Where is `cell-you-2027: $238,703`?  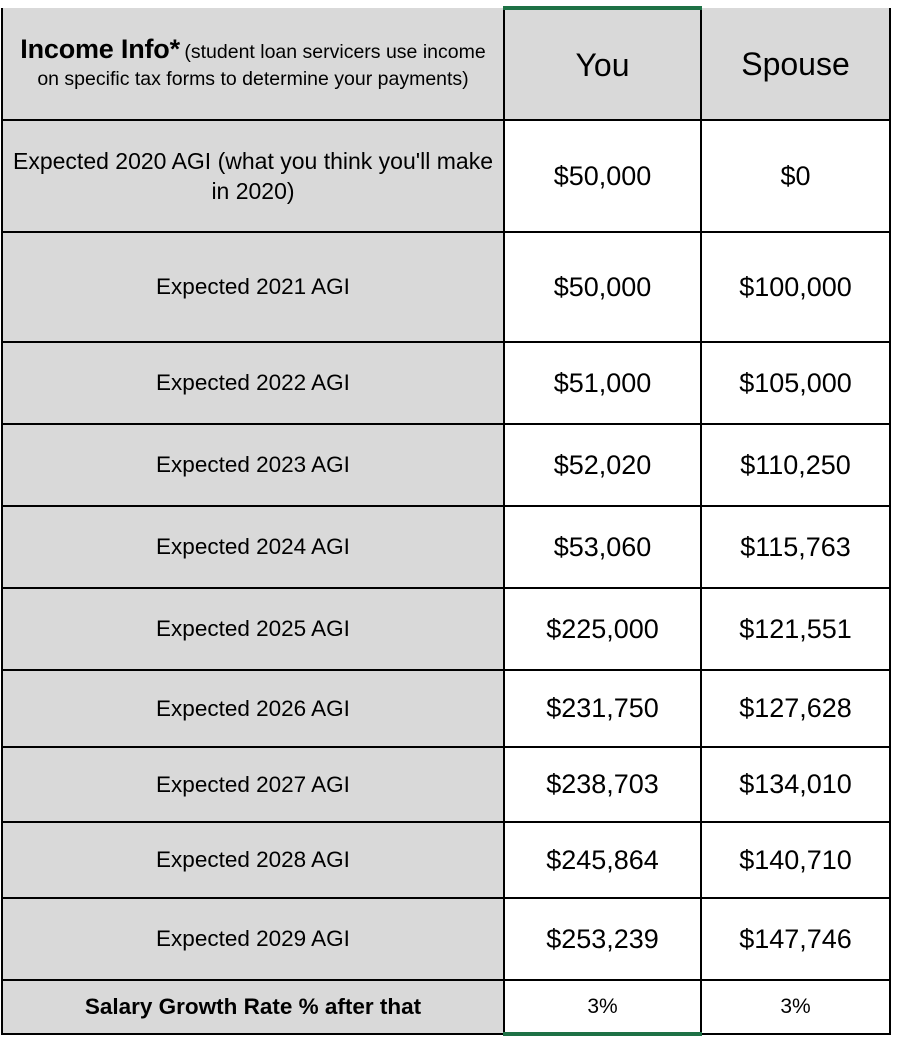
cell-you-2027: $238,703 is located at coordinates (602, 784).